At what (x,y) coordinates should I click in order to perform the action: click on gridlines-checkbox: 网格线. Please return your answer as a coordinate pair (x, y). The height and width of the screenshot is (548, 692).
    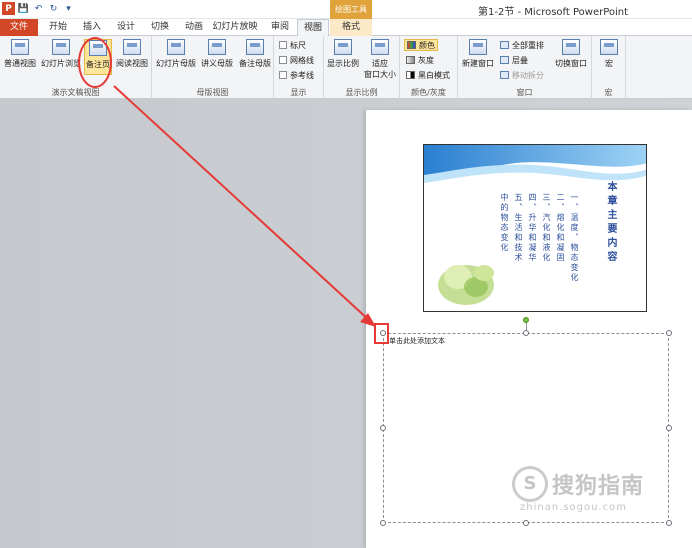
    Looking at the image, I should click on (296, 60).